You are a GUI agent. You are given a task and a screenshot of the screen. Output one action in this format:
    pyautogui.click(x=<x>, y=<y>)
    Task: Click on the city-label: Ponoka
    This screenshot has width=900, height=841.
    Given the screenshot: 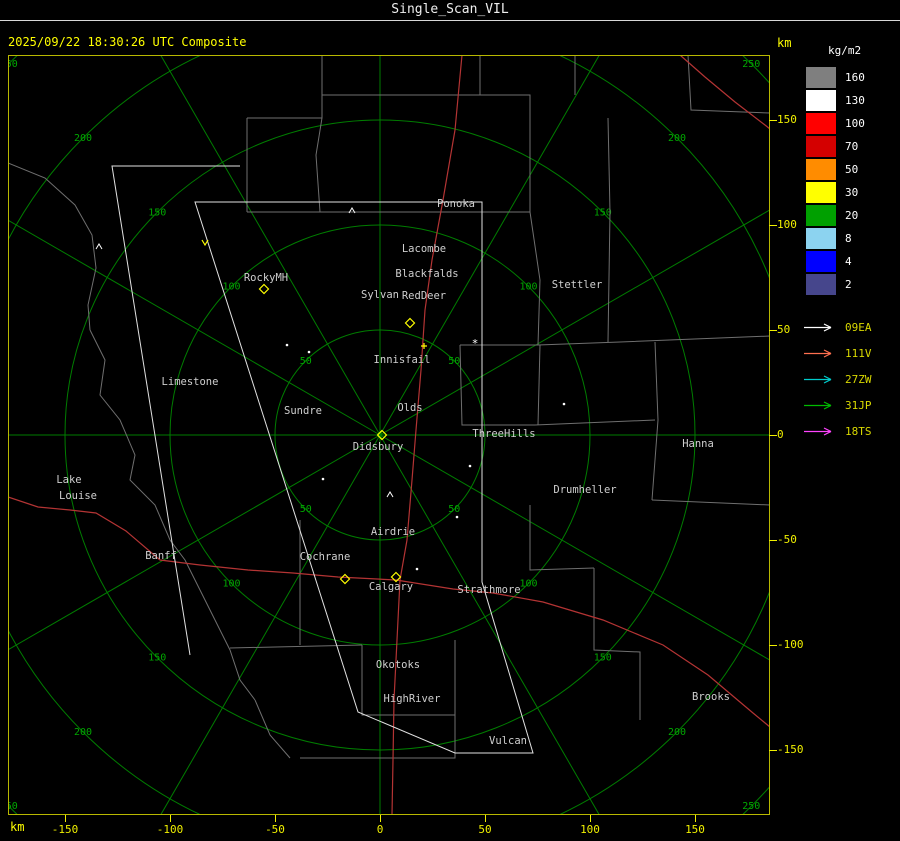 What is the action you would take?
    pyautogui.click(x=456, y=204)
    